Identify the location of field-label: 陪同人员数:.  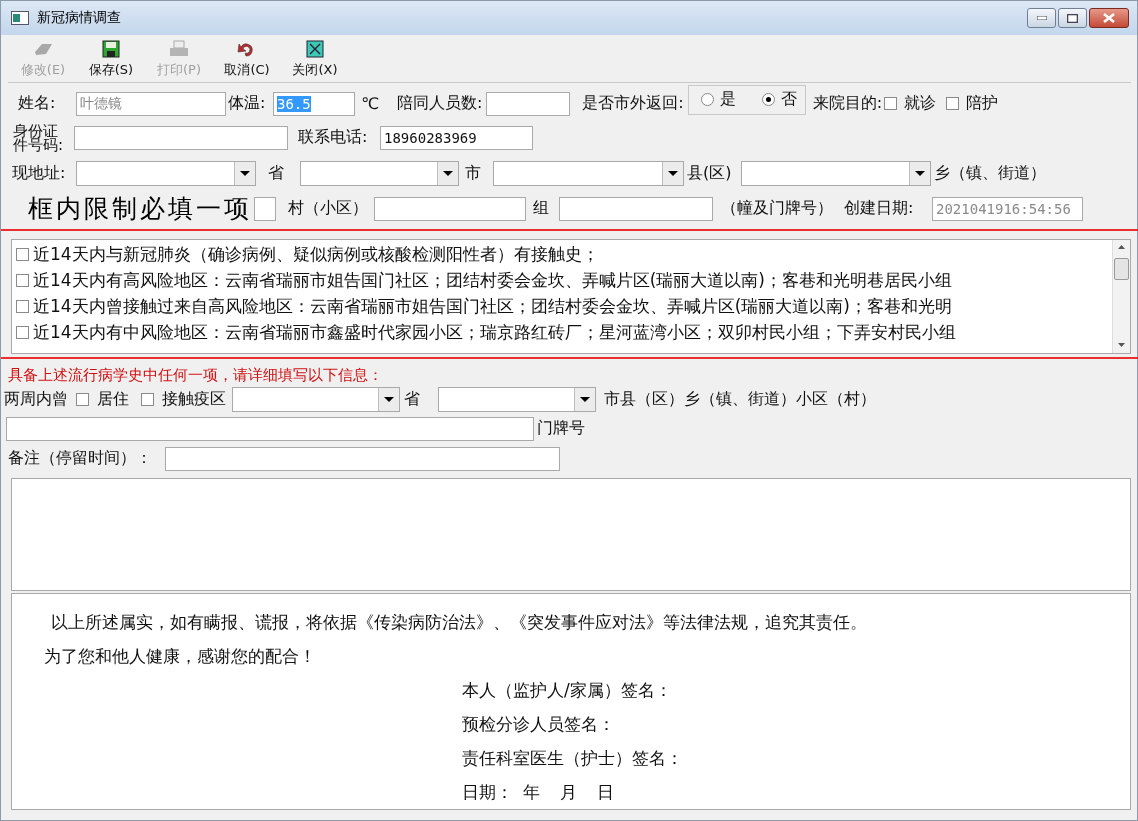
(439, 104).